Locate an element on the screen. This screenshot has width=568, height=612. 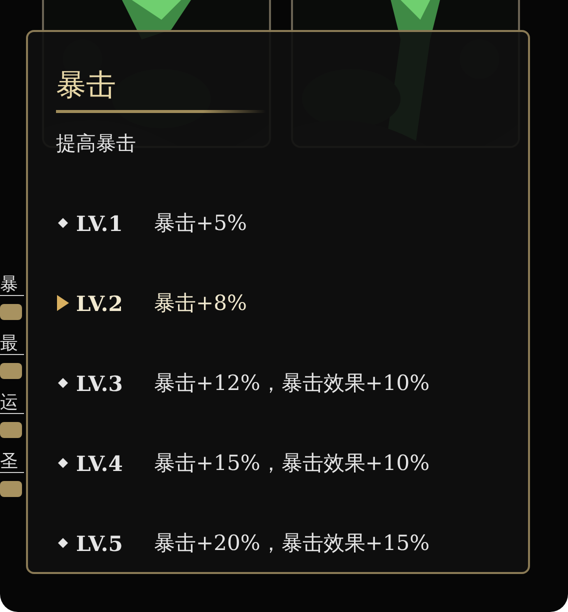
skill-name: 最 is located at coordinates (12, 344).